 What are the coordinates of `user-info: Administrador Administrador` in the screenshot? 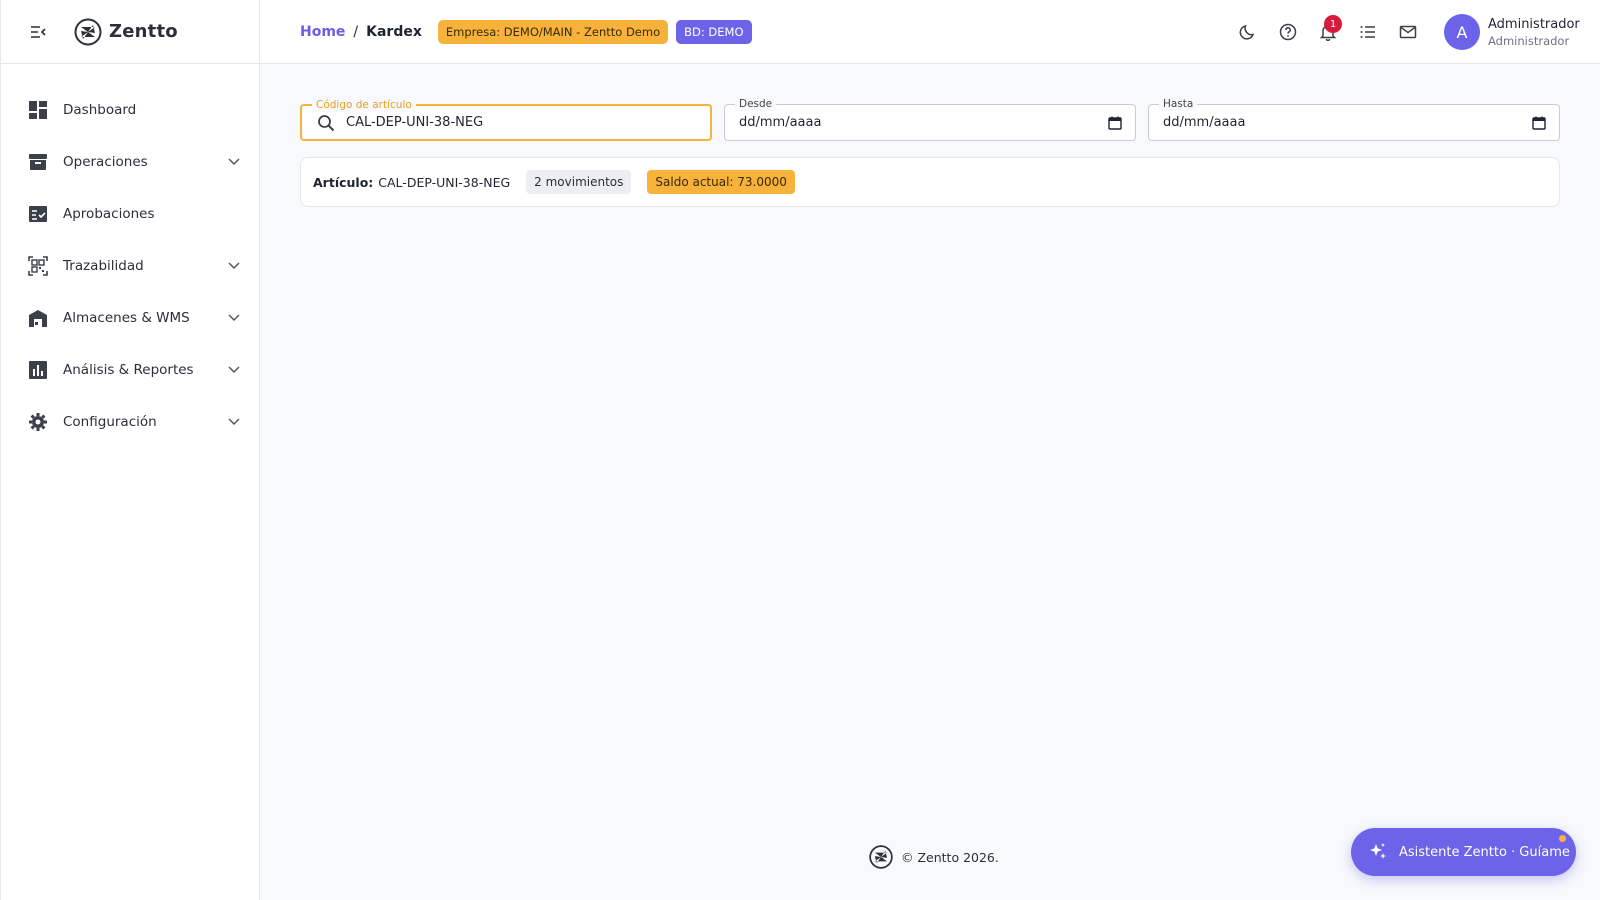 It's located at (1544, 32).